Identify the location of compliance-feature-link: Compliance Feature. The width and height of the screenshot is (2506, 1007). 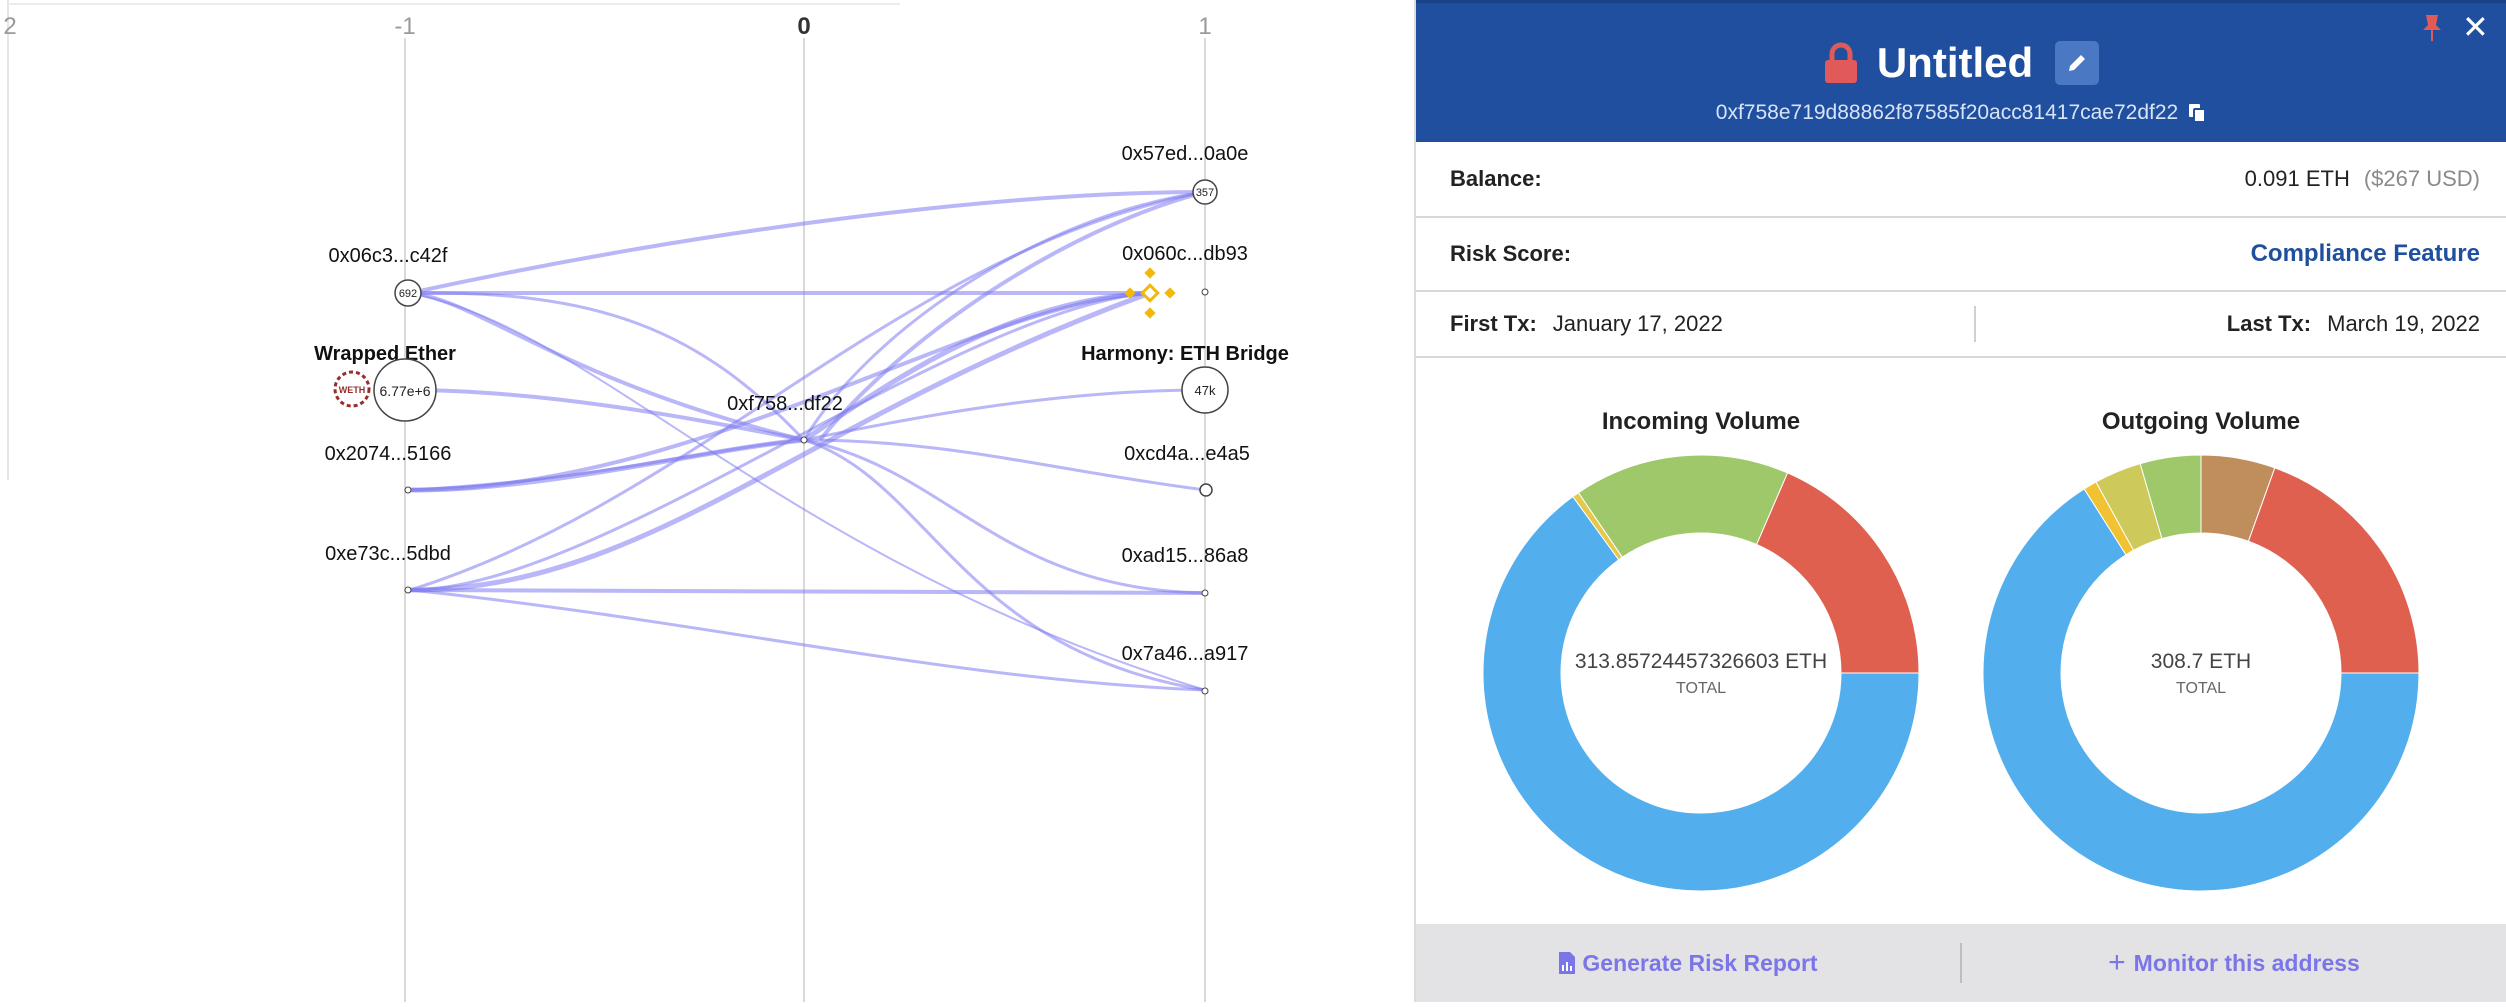
(2365, 254).